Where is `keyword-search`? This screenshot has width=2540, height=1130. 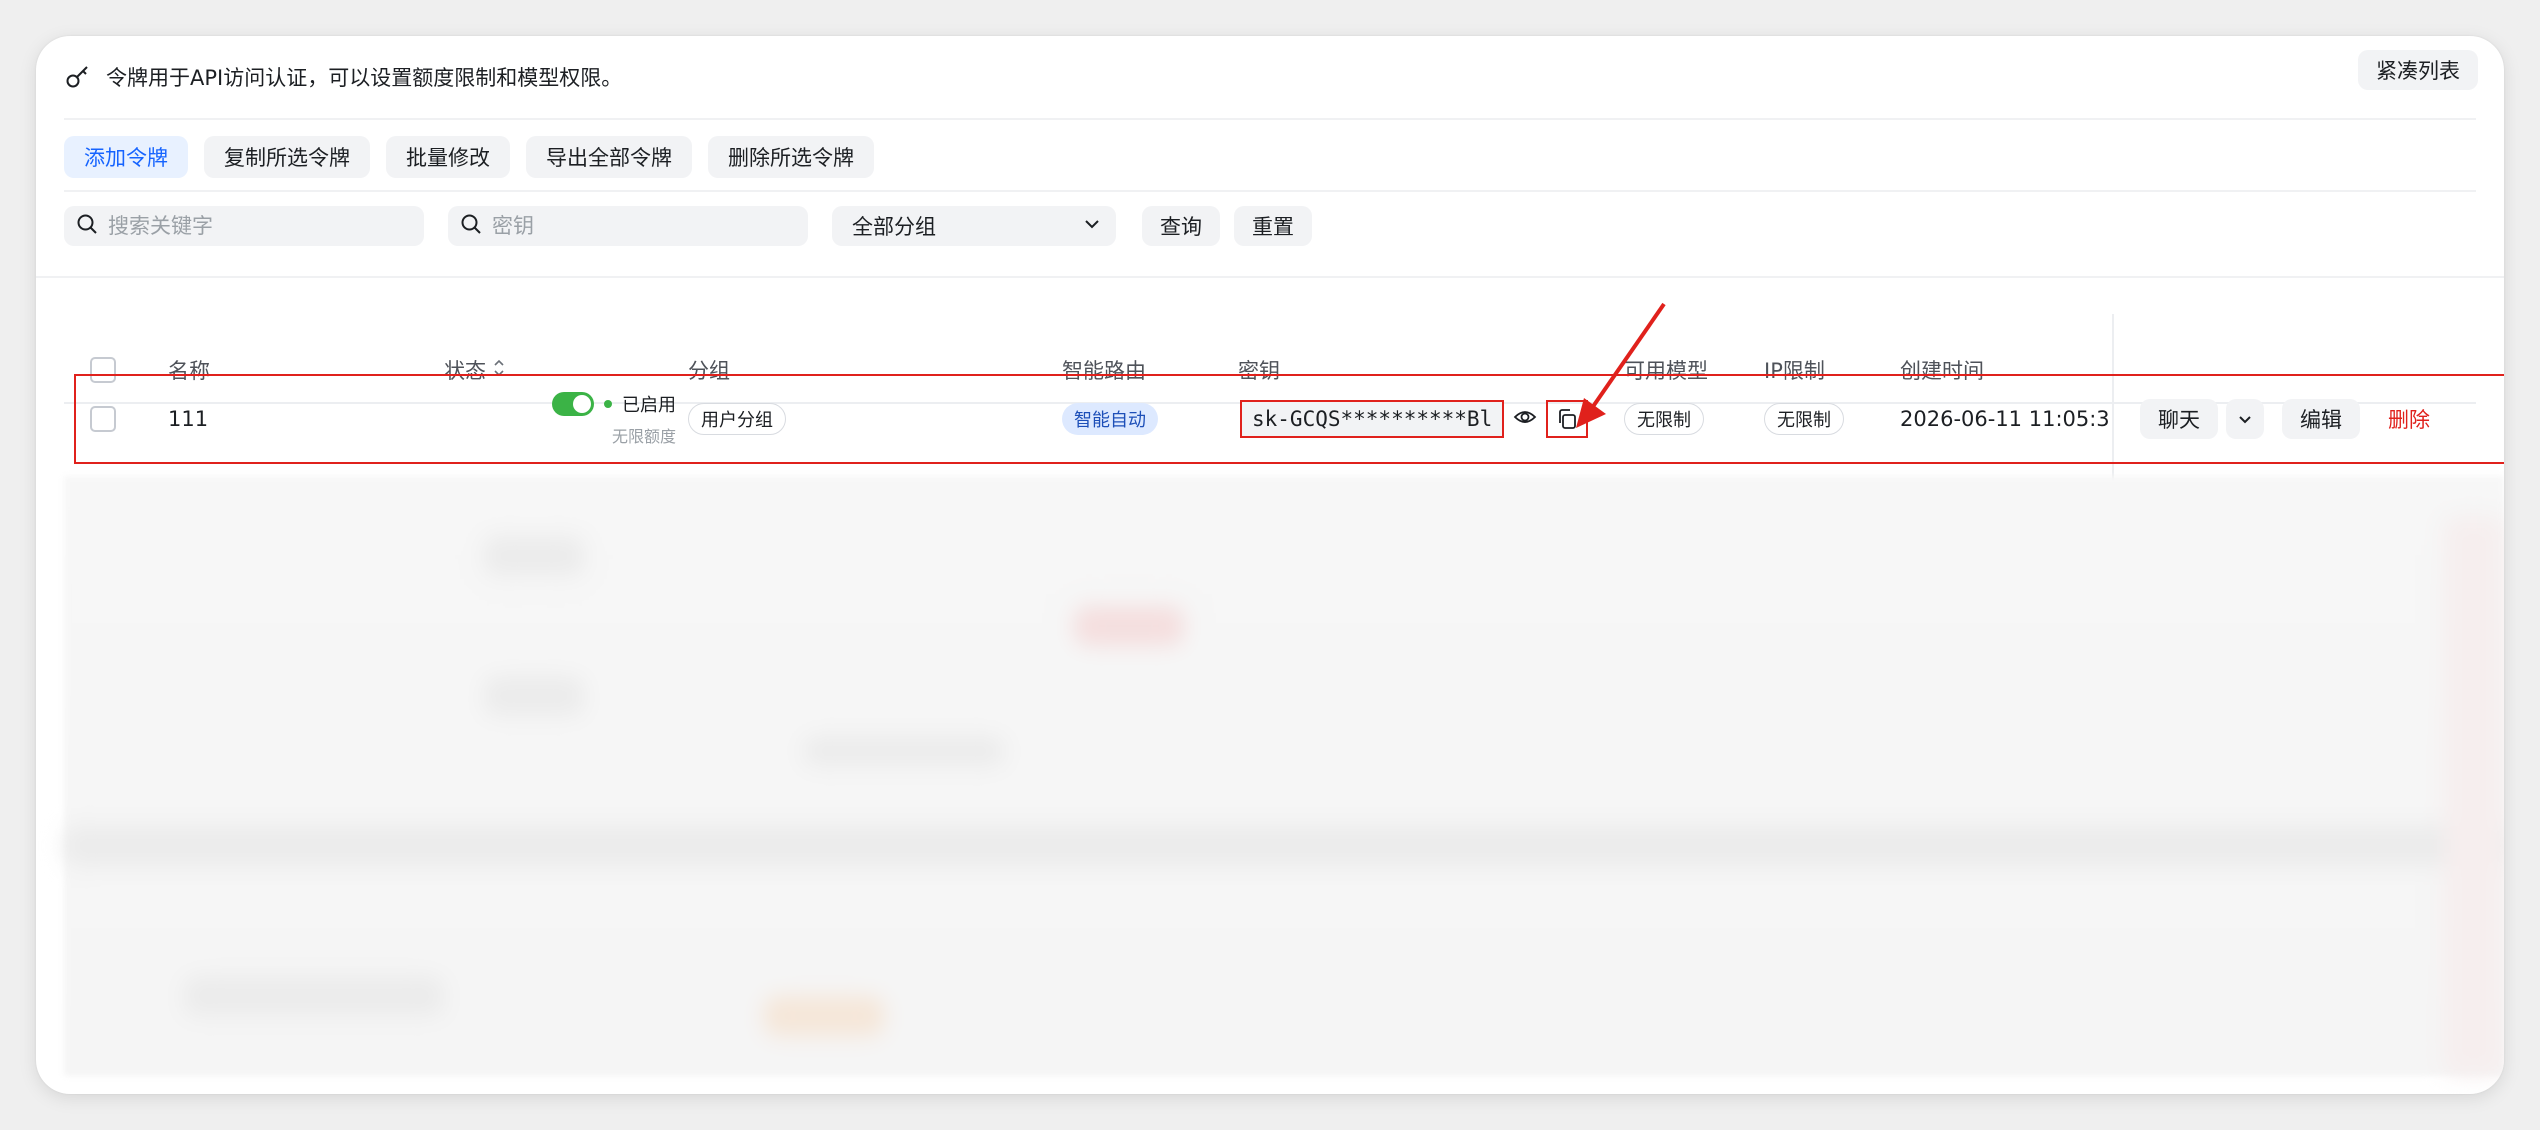 keyword-search is located at coordinates (244, 226).